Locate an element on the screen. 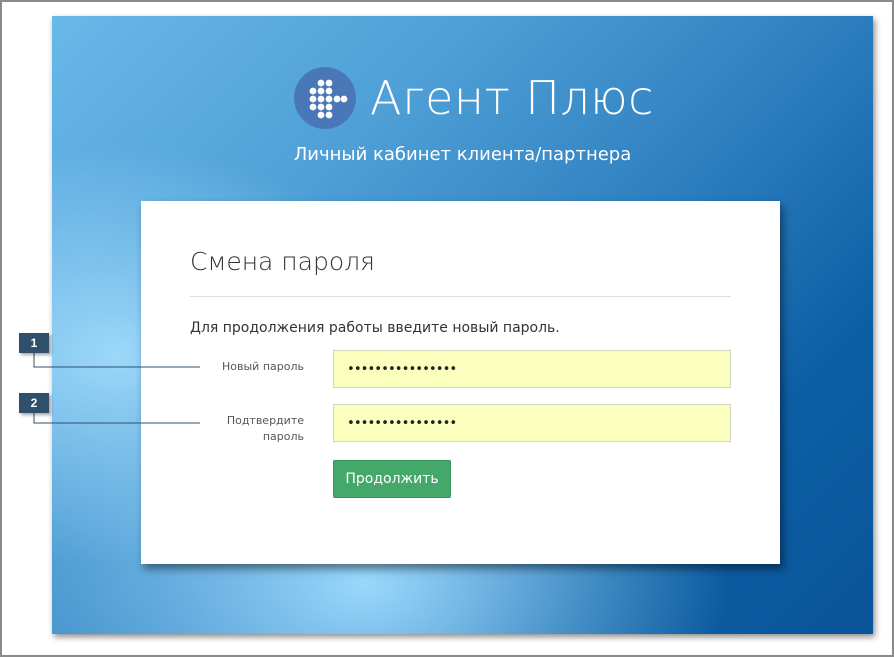 This screenshot has width=894, height=657. new-password-input is located at coordinates (532, 369).